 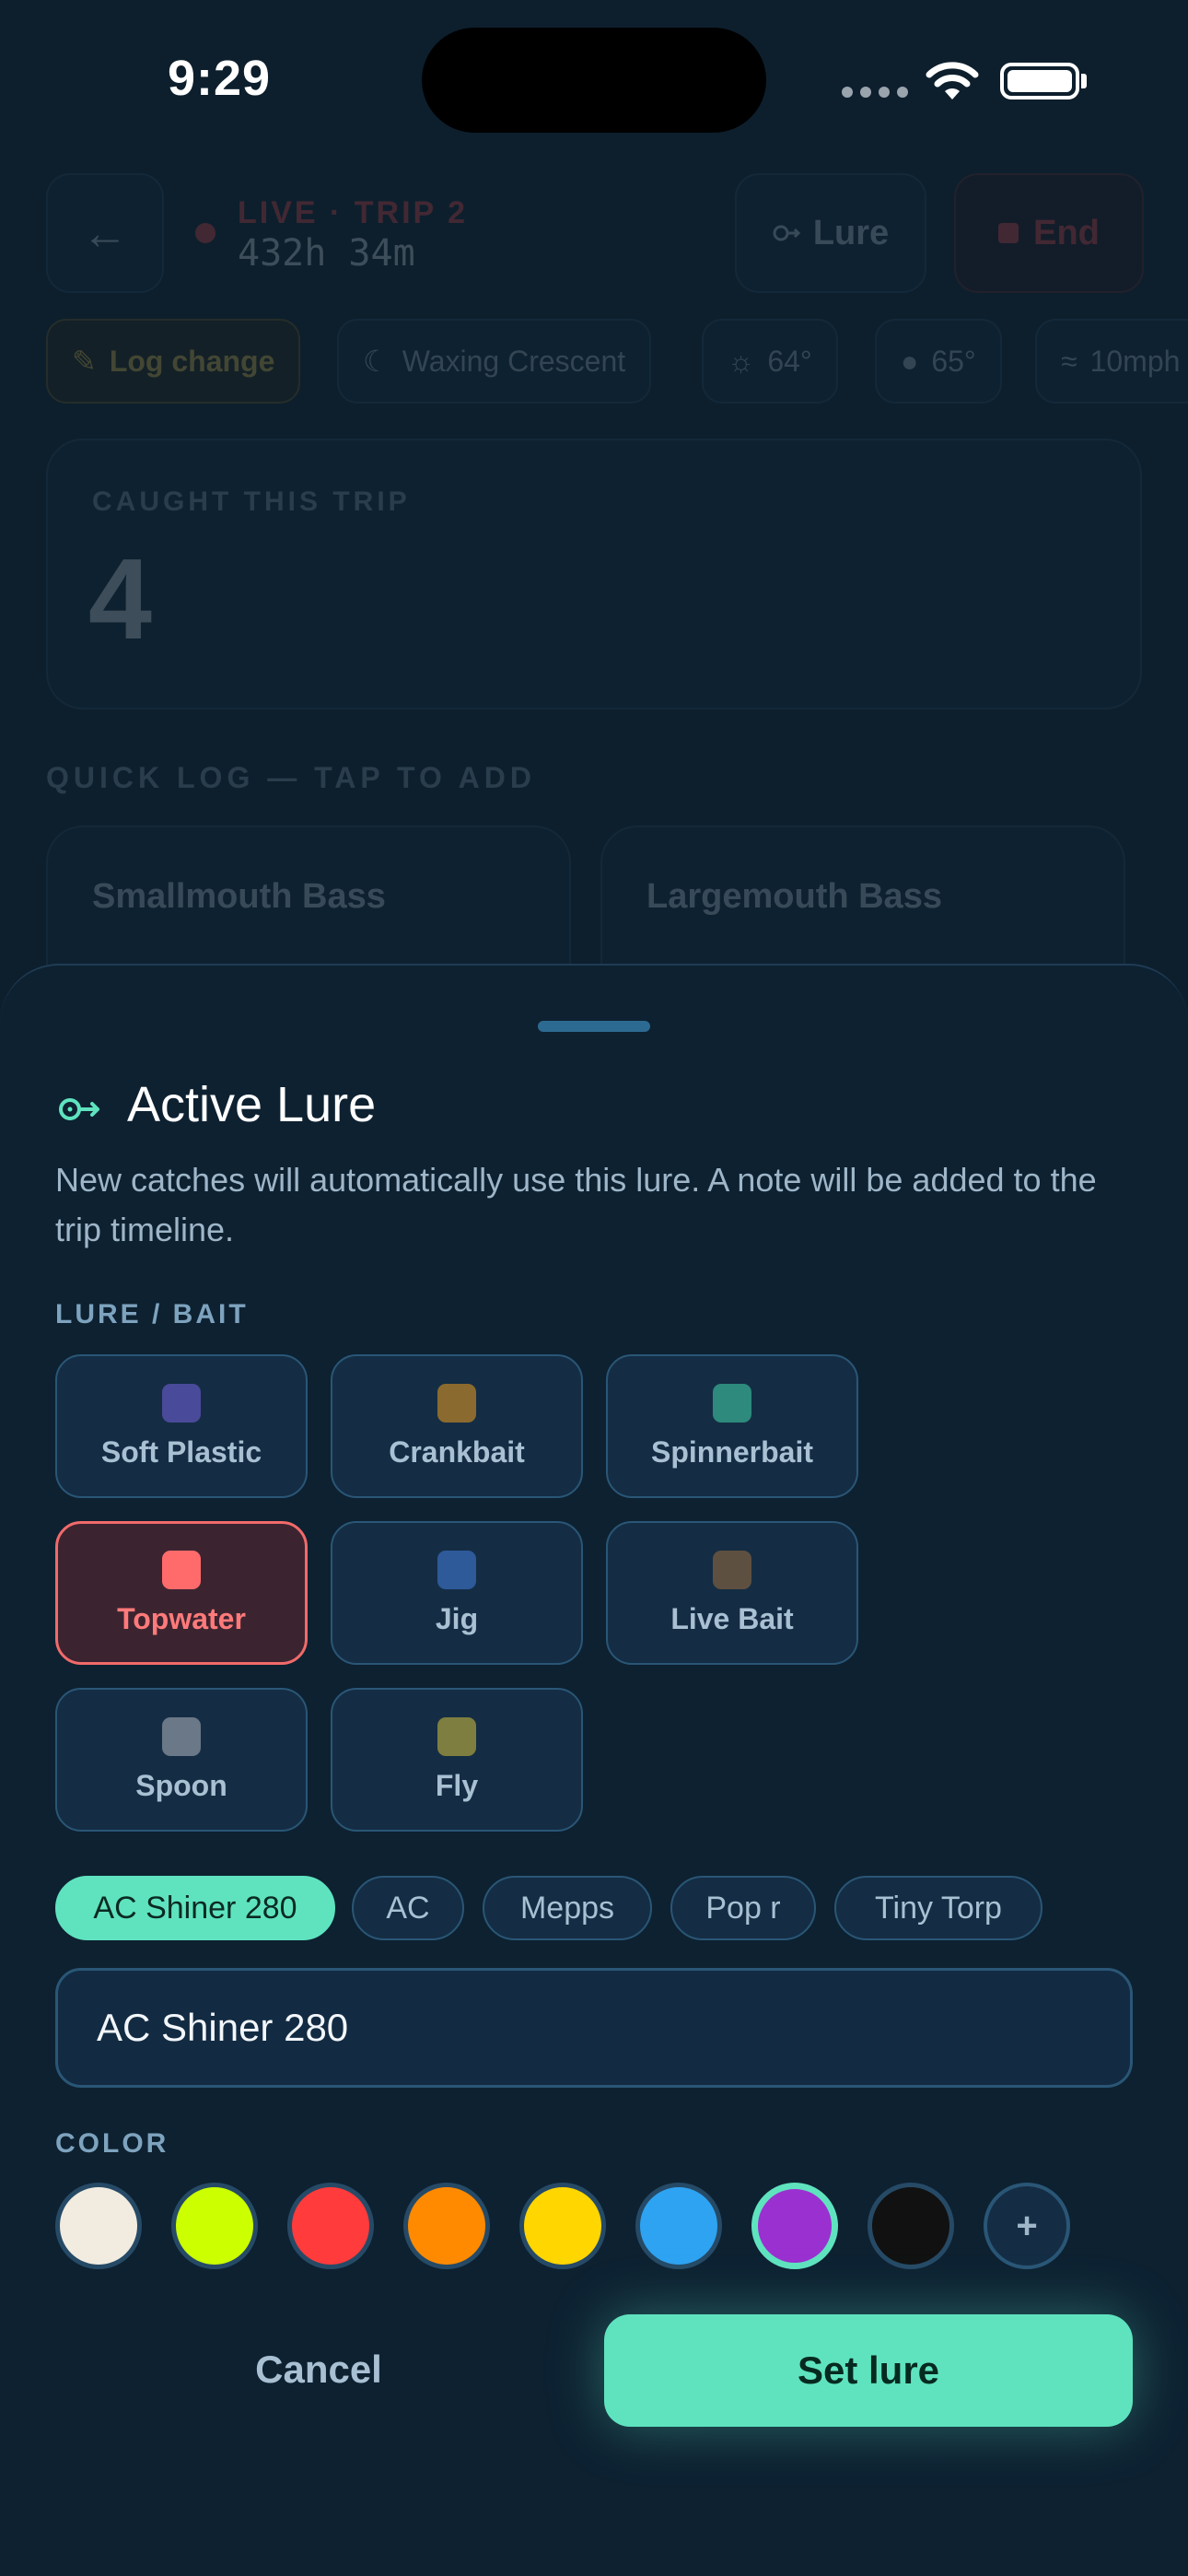 I want to click on lure-button: Lure, so click(x=830, y=233).